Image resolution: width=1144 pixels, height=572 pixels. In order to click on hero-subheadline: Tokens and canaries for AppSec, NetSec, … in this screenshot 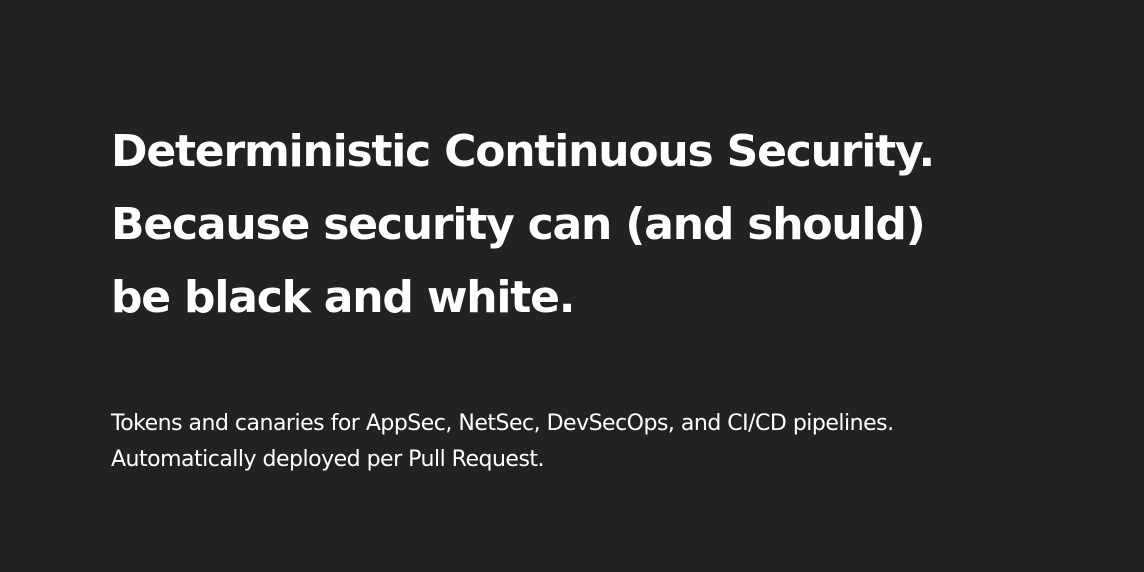, I will do `click(597, 442)`.